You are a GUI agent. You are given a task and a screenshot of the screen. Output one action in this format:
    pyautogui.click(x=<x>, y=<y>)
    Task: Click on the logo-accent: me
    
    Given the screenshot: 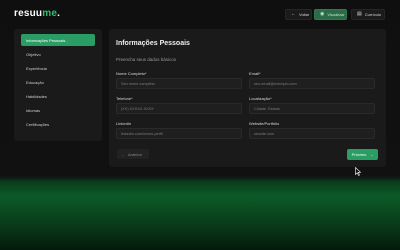 What is the action you would take?
    pyautogui.click(x=50, y=13)
    